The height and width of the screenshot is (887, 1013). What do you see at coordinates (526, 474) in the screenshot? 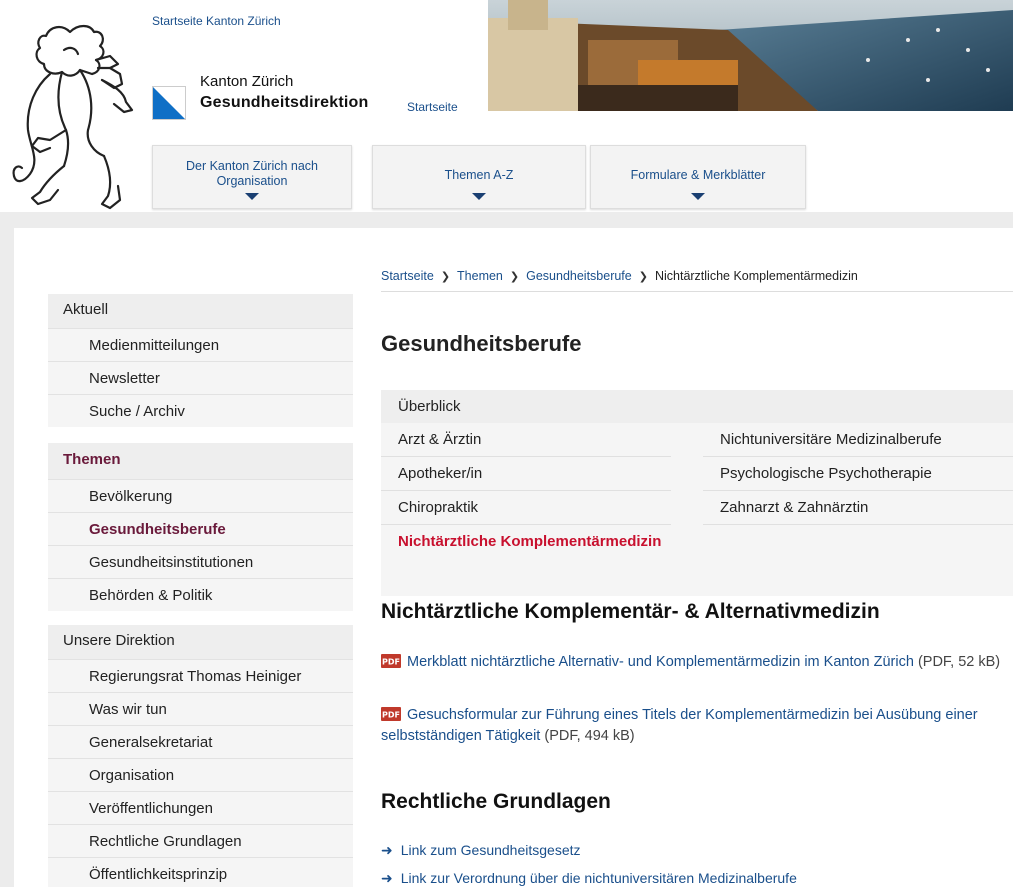
I see `subnav-item-apotheker: Apotheker/in` at bounding box center [526, 474].